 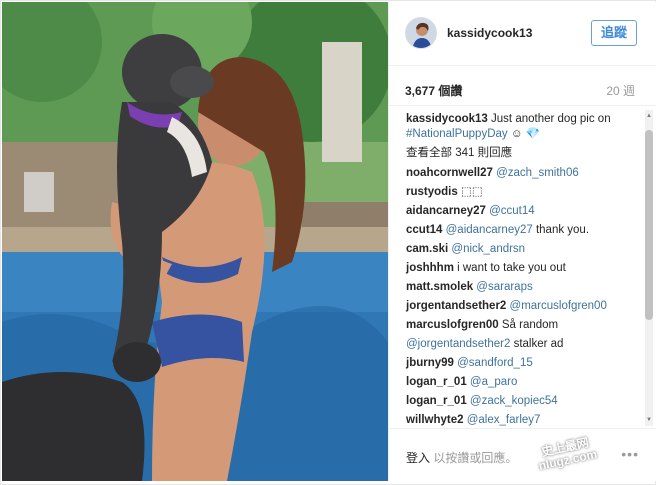 I want to click on comment-mention: @jorgentandsether2, so click(x=458, y=344).